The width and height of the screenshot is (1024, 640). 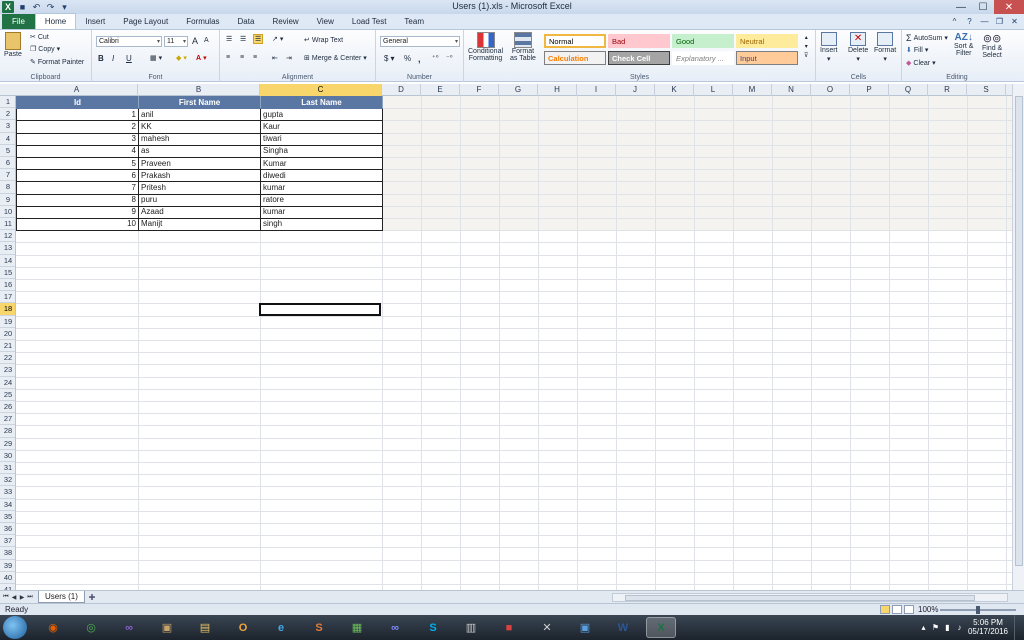 I want to click on align-bottom-button: ☰, so click(x=258, y=39).